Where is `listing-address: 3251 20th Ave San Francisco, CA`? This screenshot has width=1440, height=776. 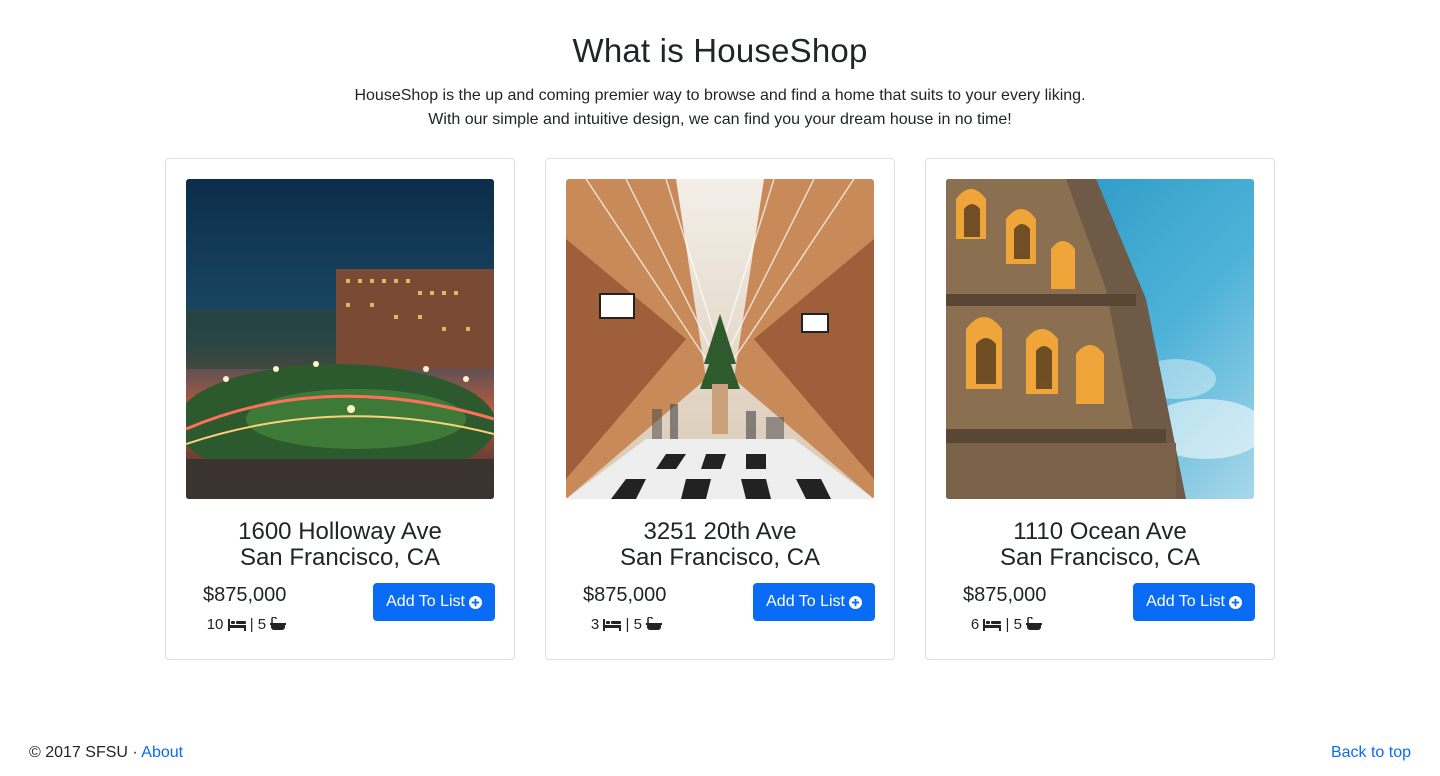
listing-address: 3251 20th Ave San Francisco, CA is located at coordinates (720, 545).